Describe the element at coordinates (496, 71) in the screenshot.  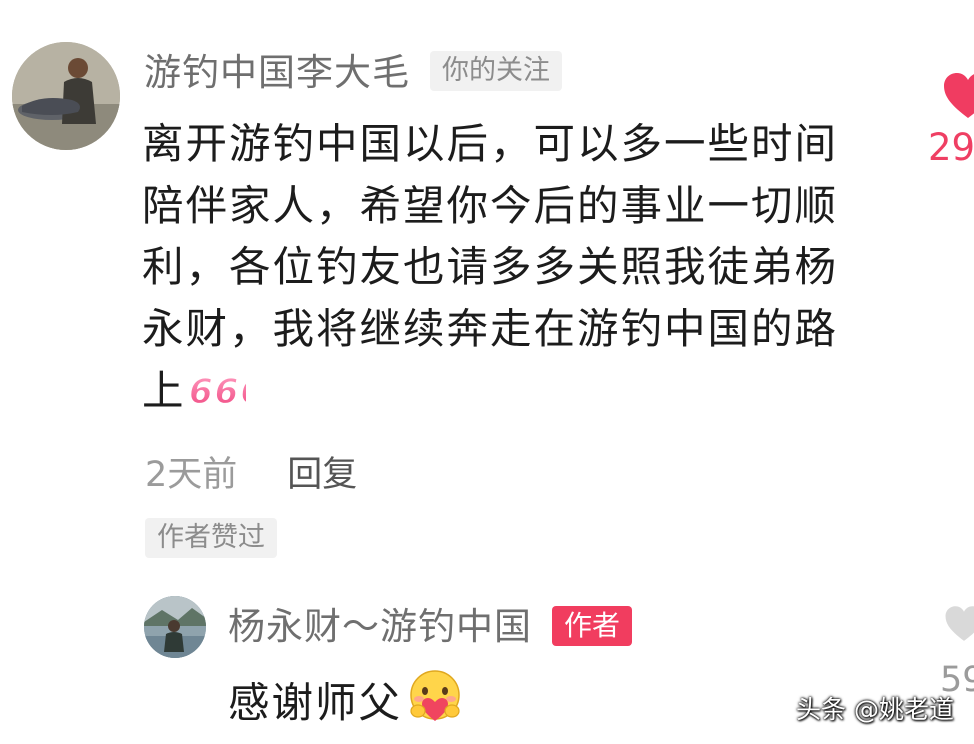
I see `follow-badge: 你的关注` at that location.